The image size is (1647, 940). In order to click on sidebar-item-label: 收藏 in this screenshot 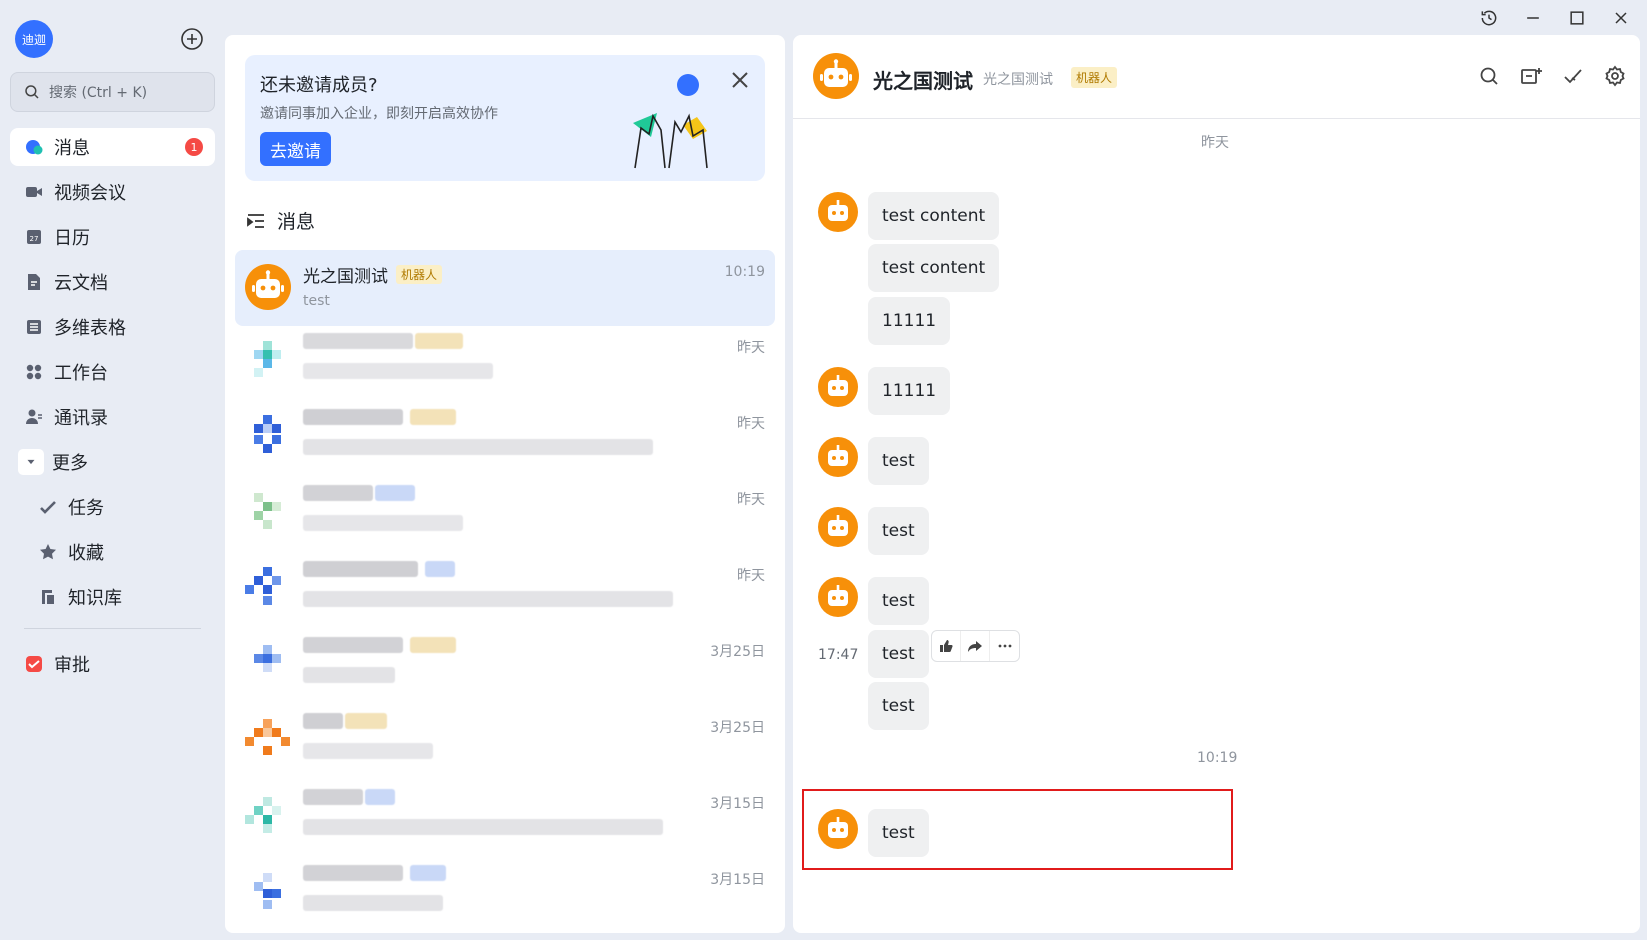, I will do `click(86, 553)`.